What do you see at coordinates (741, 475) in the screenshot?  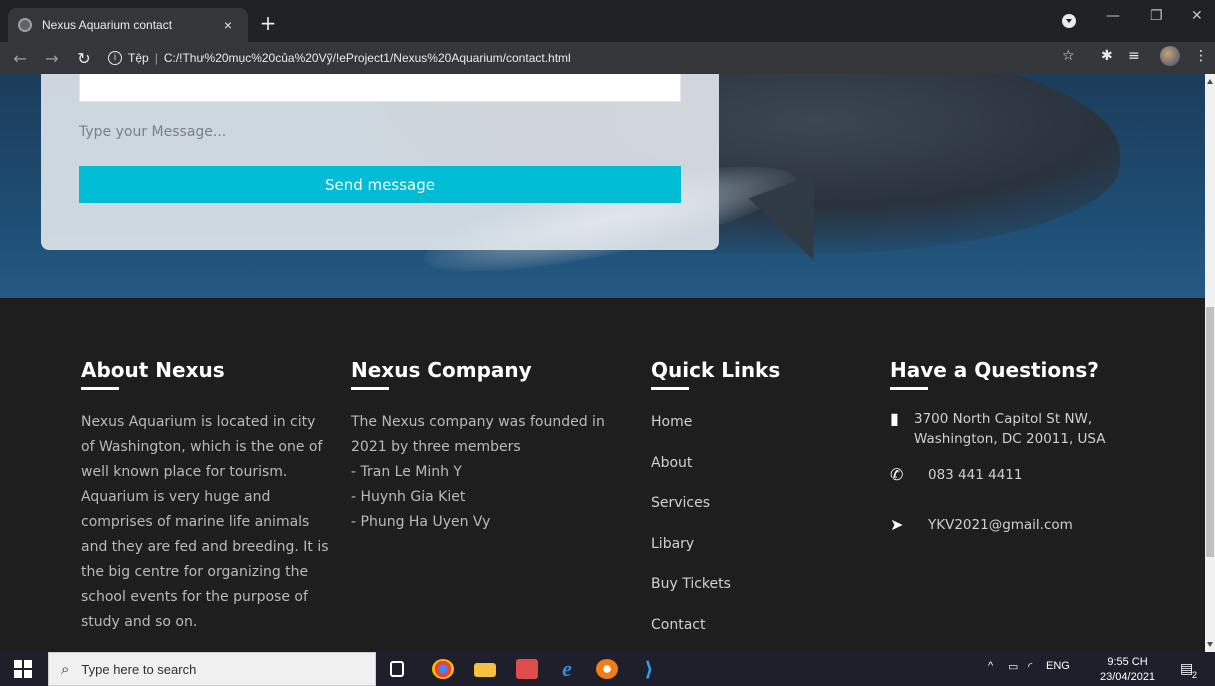 I see `link-about: About` at bounding box center [741, 475].